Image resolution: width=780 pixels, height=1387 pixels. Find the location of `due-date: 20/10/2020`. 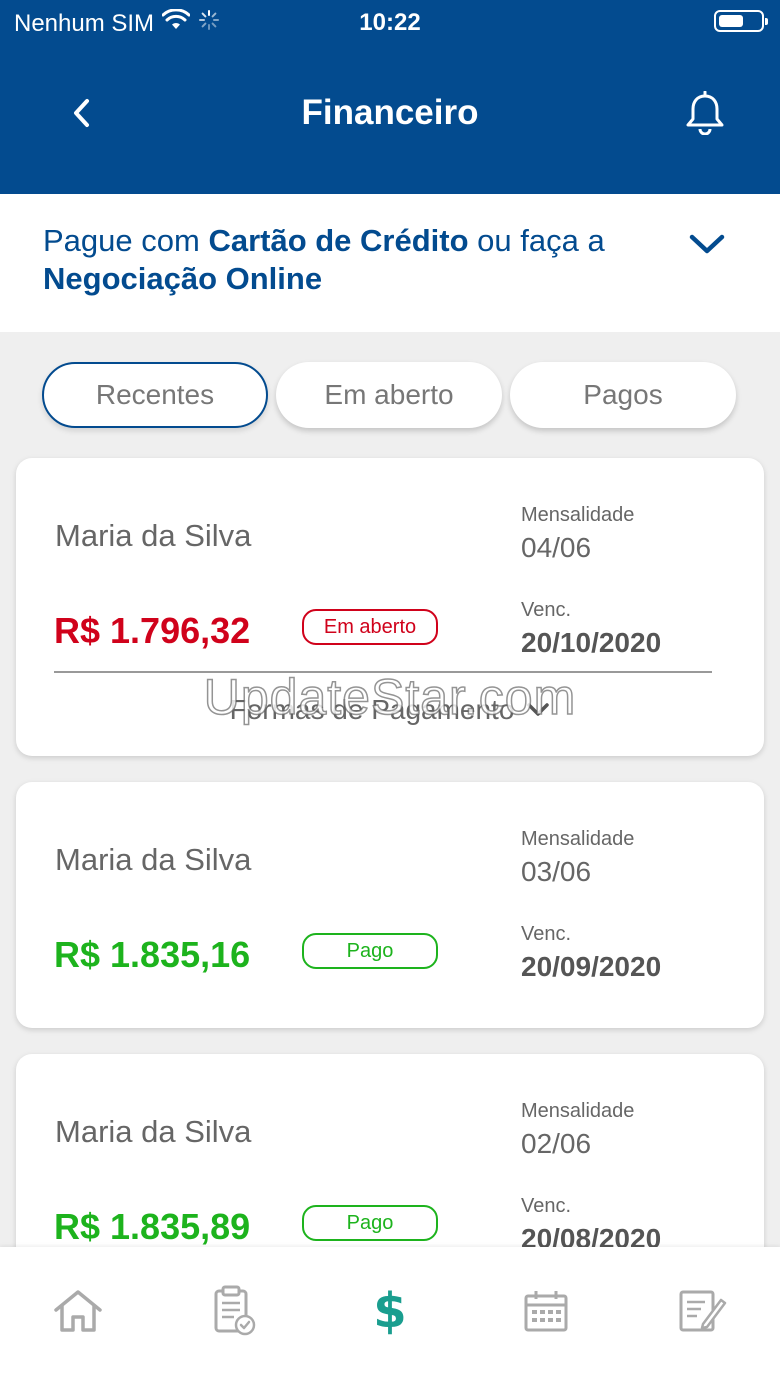

due-date: 20/10/2020 is located at coordinates (591, 642).